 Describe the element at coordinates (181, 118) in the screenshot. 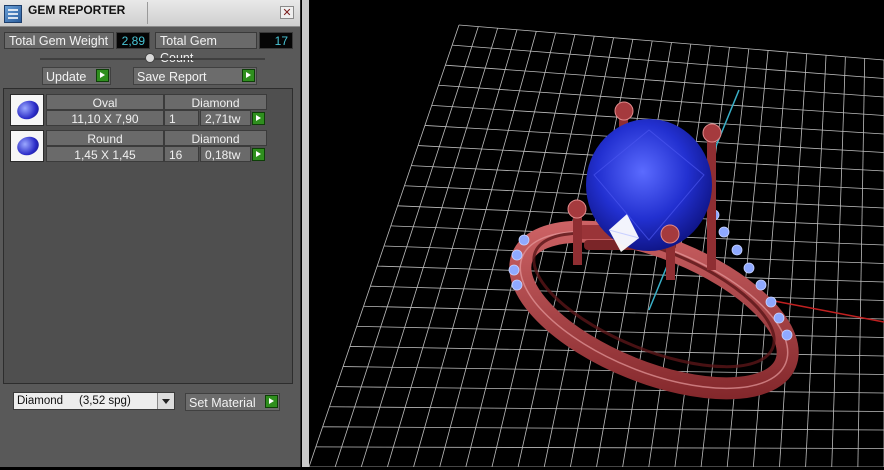

I see `gem-count: 1` at that location.